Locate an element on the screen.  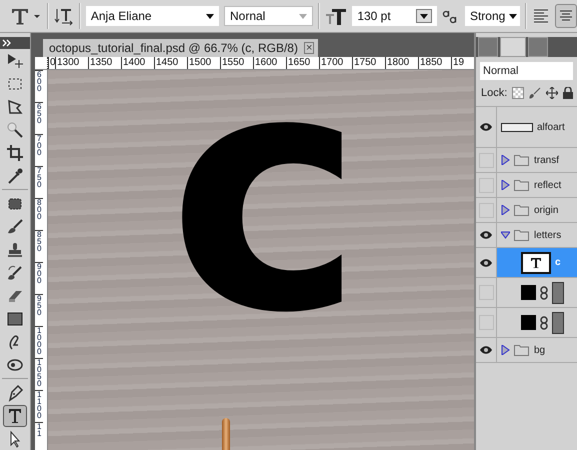
ruler-label: 850 is located at coordinates (39, 246).